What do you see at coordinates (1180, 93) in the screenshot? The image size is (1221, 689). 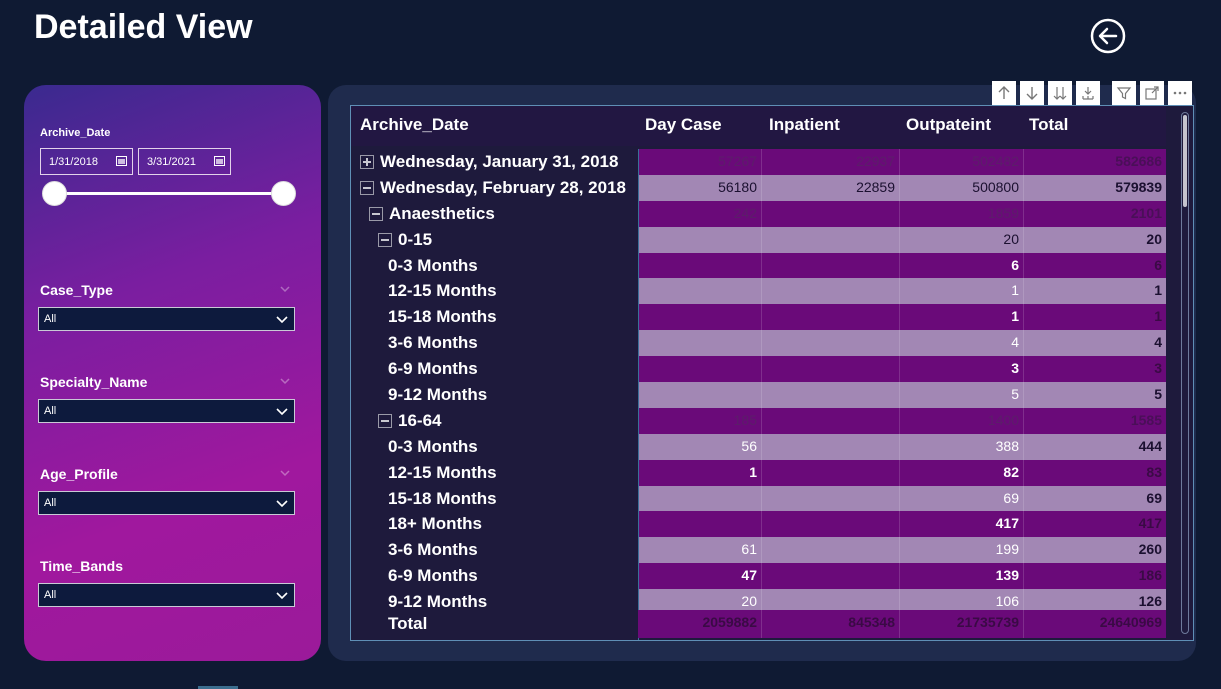 I see `more-options-icon` at bounding box center [1180, 93].